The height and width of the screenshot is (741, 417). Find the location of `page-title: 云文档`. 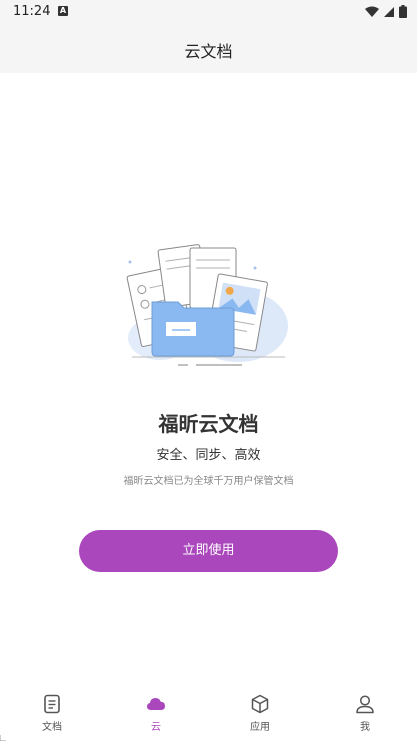

page-title: 云文档 is located at coordinates (208, 51).